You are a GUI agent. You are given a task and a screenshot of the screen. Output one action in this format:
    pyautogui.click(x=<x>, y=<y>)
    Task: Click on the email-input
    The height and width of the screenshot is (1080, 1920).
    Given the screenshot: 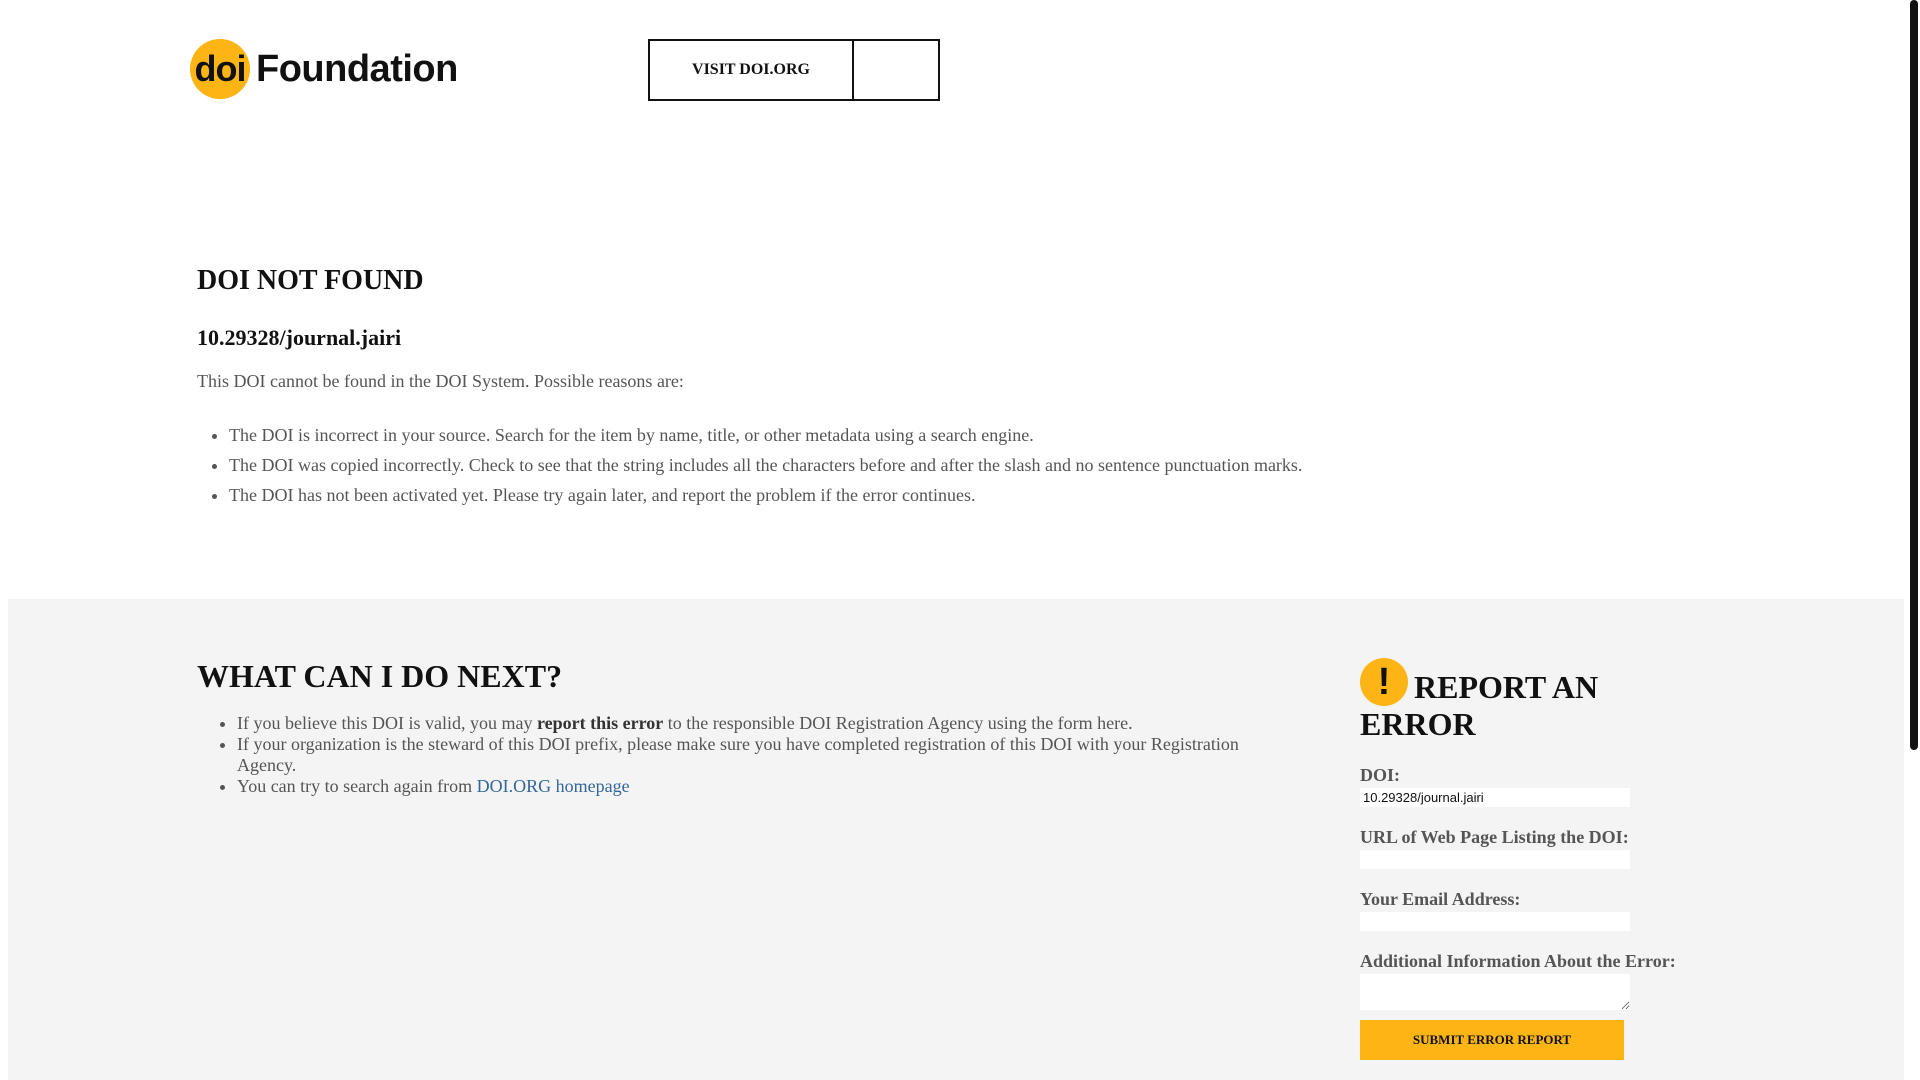 What is the action you would take?
    pyautogui.click(x=1495, y=921)
    